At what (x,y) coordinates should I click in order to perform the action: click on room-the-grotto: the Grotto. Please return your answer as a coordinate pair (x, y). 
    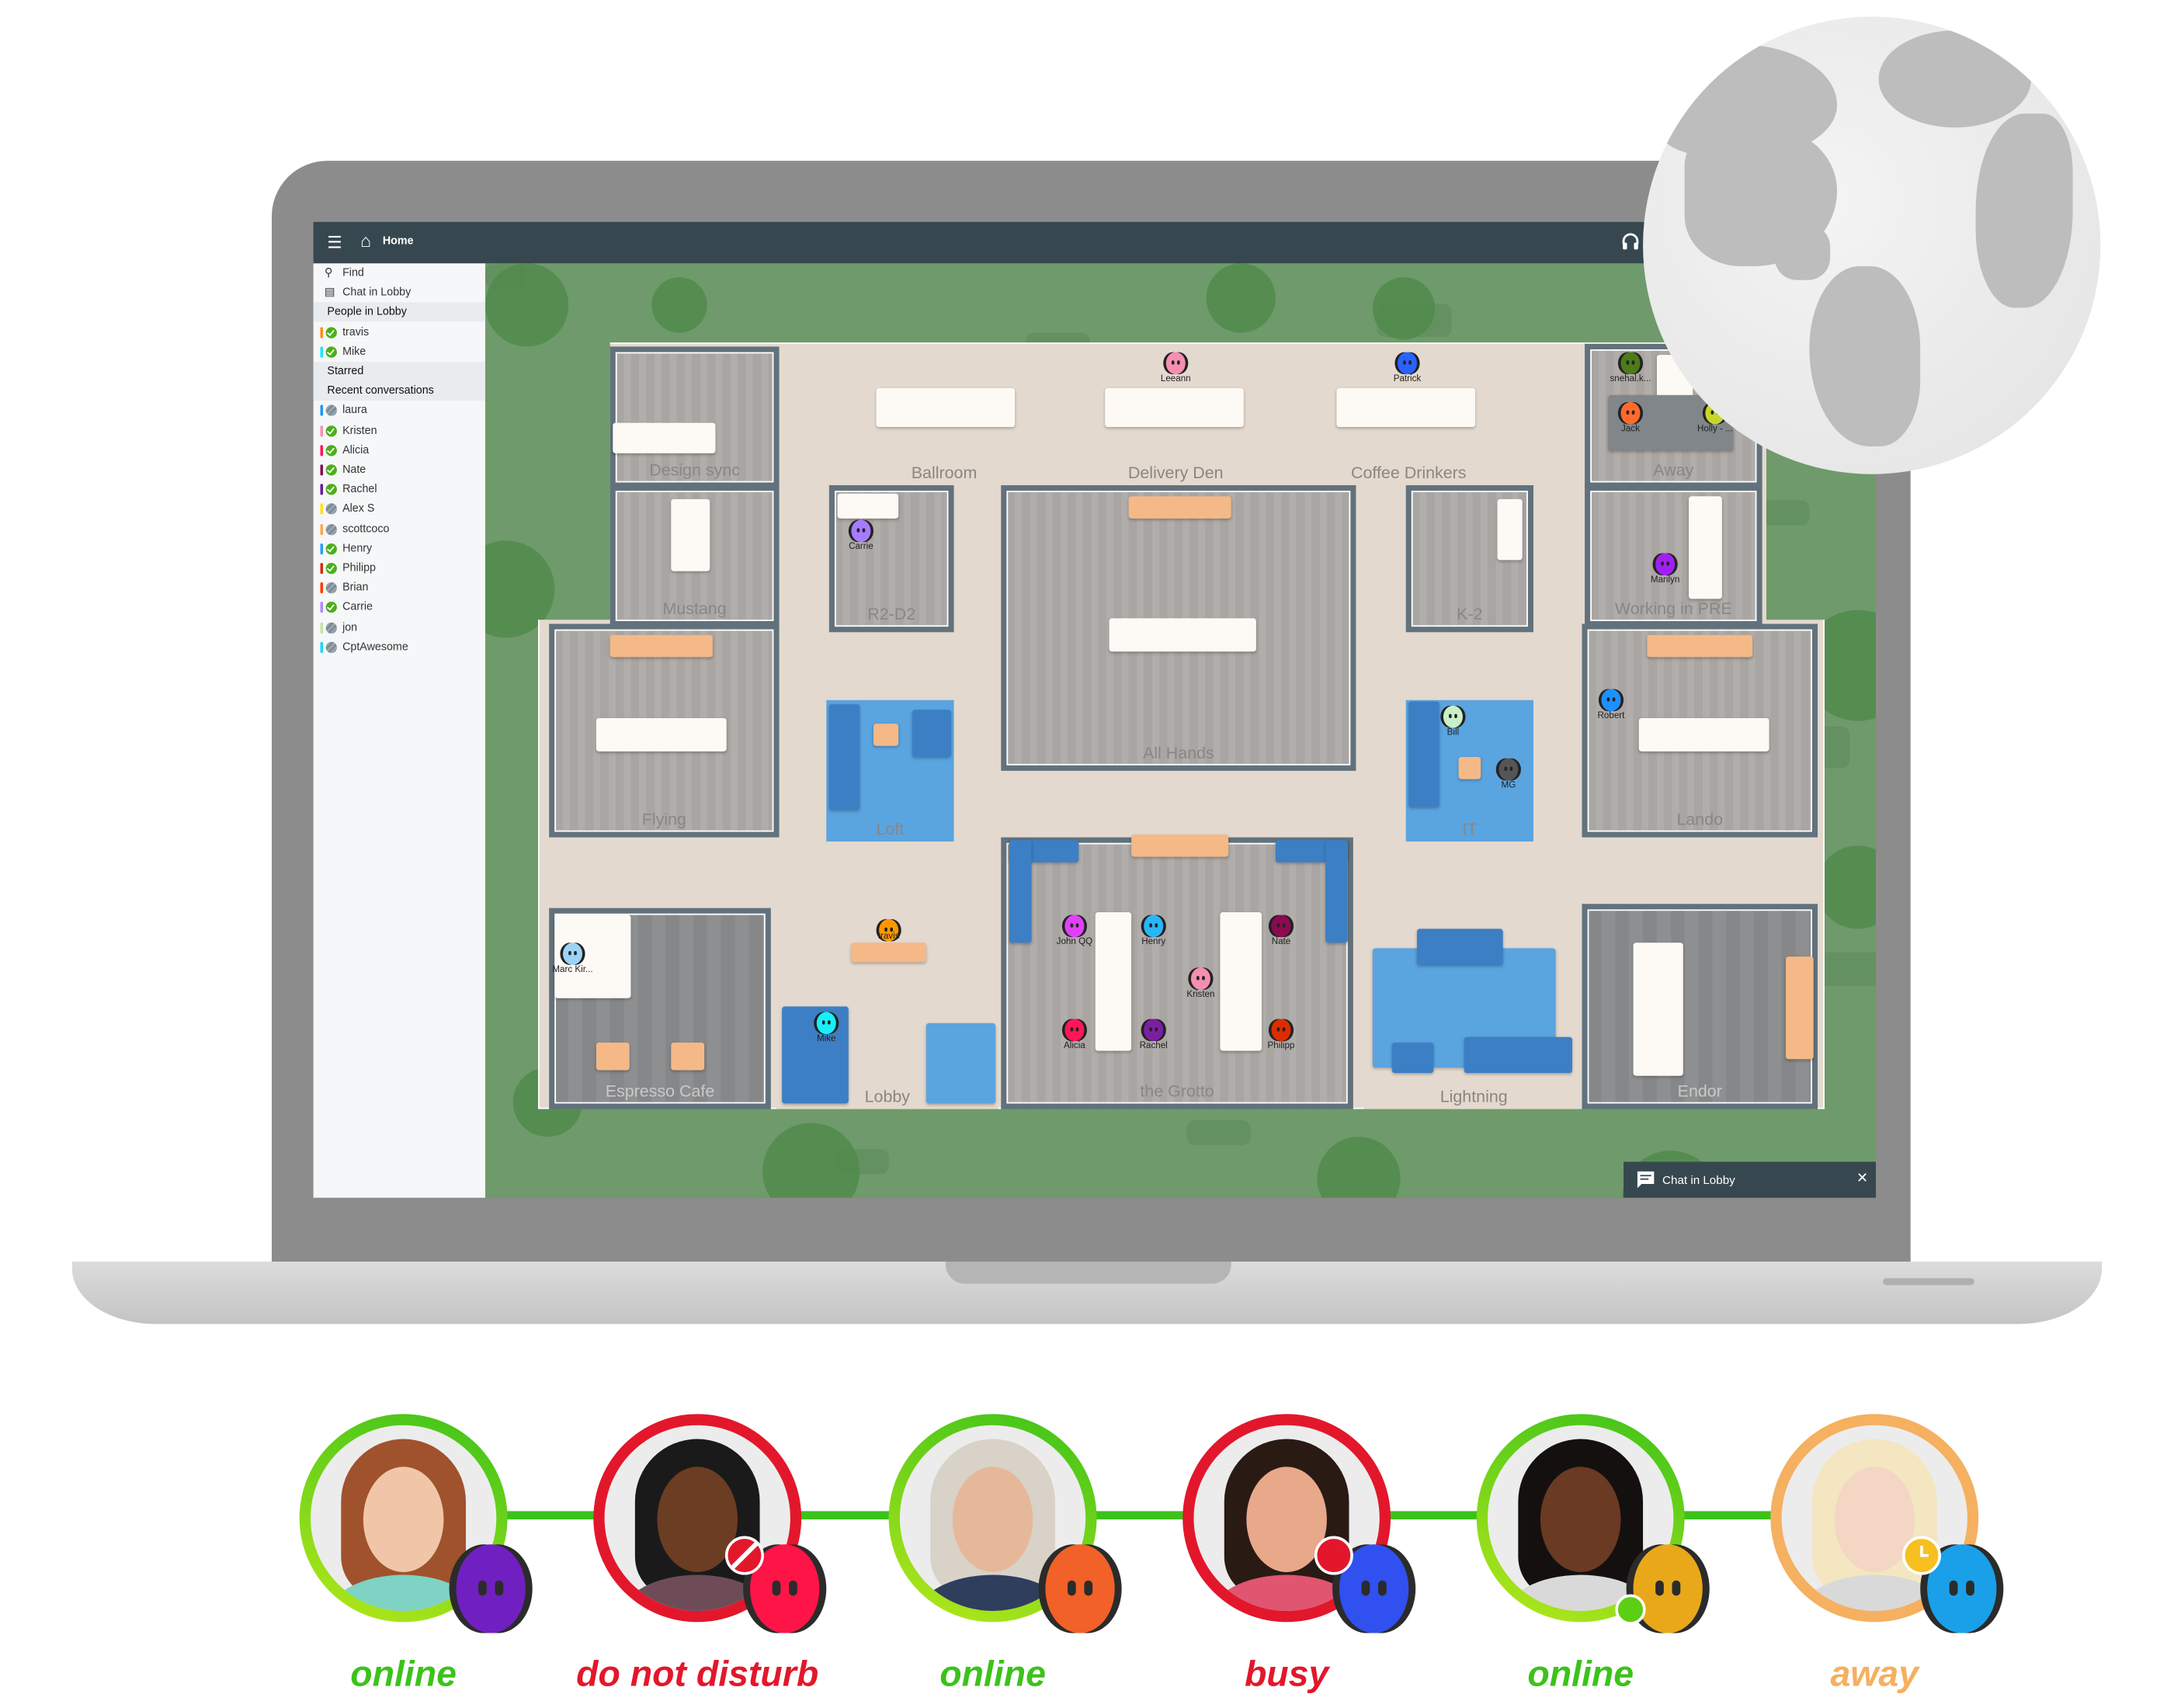
    Looking at the image, I should click on (1177, 973).